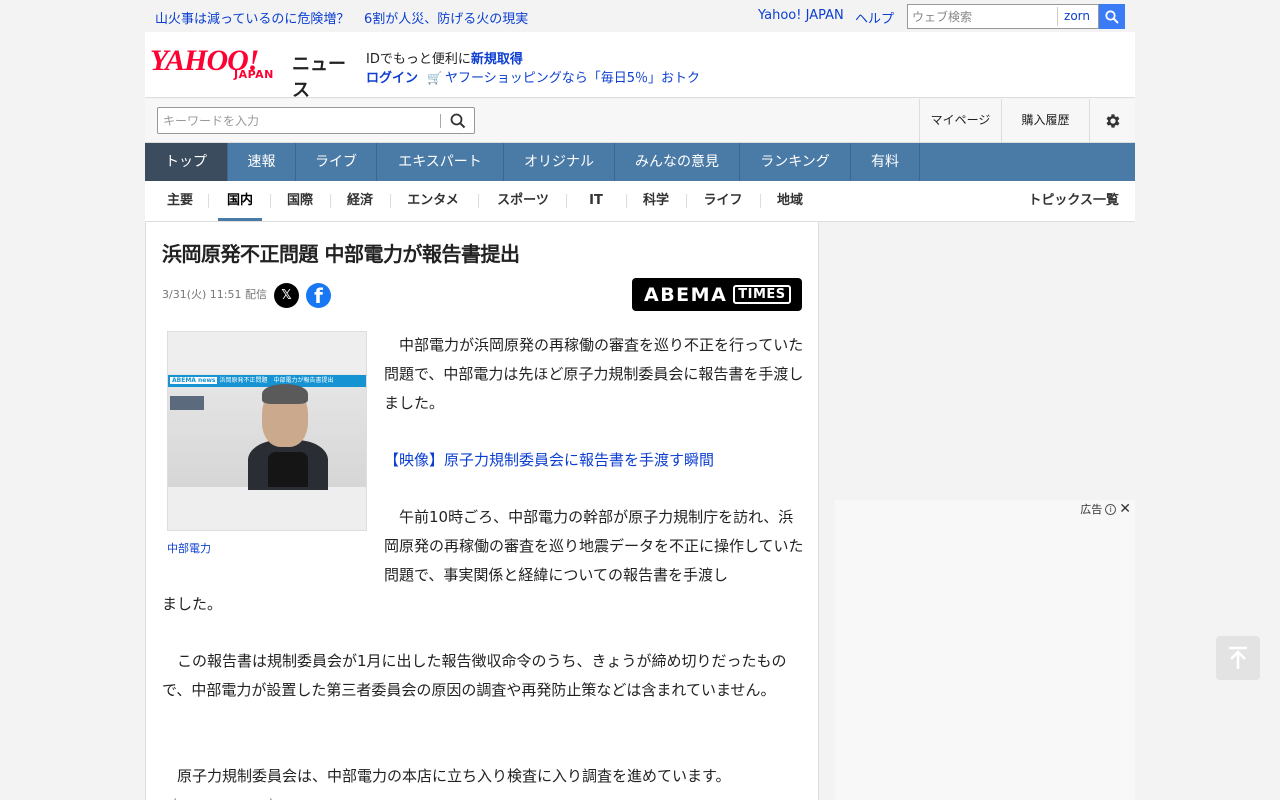 The width and height of the screenshot is (1280, 800). I want to click on ad-label-text: 広告, so click(1091, 509).